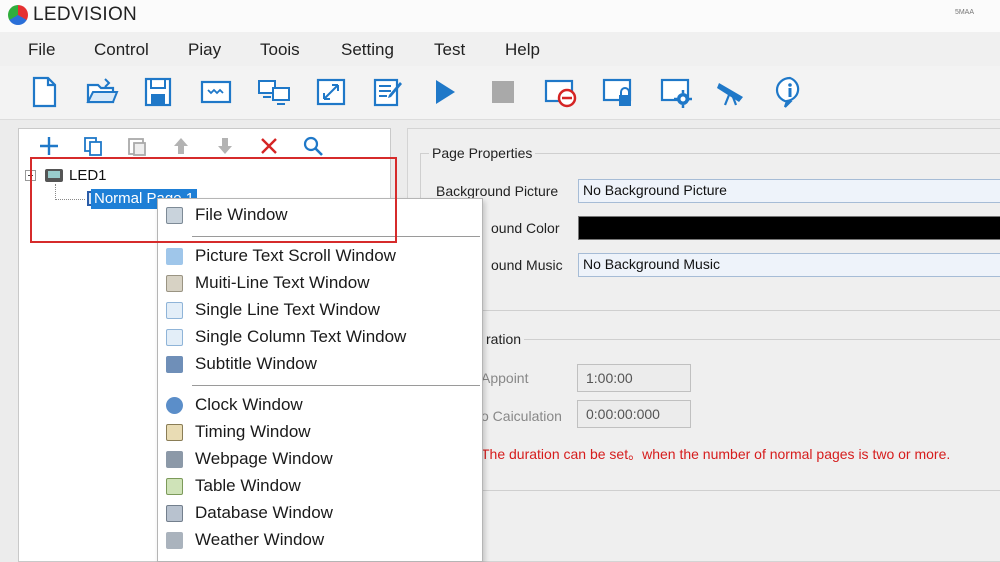 The width and height of the screenshot is (1000, 562). Describe the element at coordinates (121, 50) in the screenshot. I see `menu-control: Control` at that location.